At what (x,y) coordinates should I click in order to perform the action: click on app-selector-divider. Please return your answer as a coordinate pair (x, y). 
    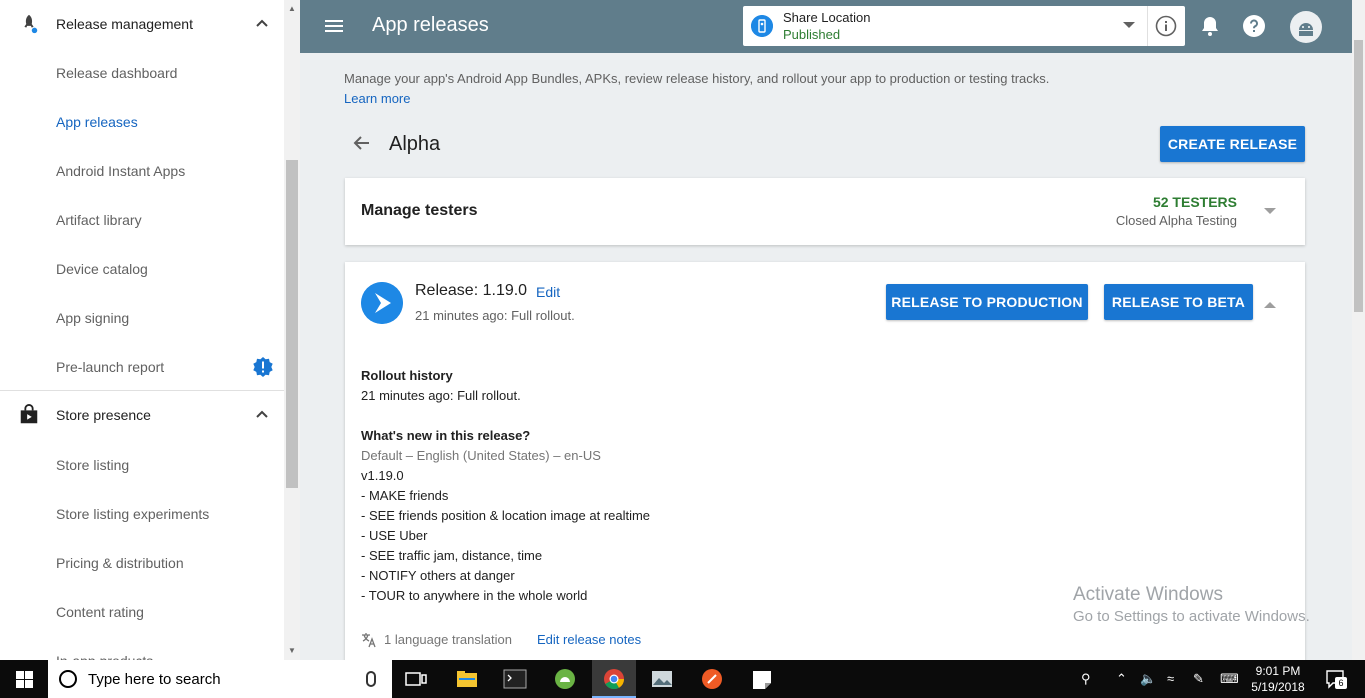
    Looking at the image, I should click on (1147, 26).